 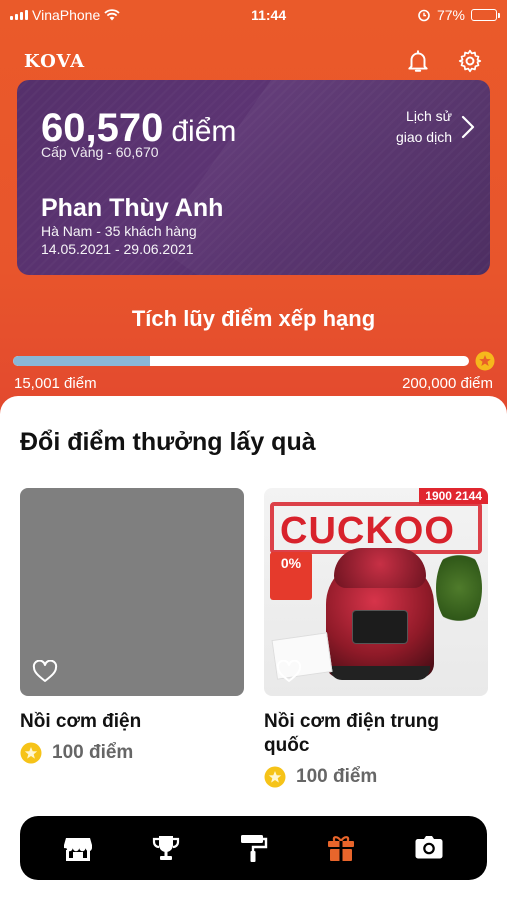 What do you see at coordinates (119, 231) in the screenshot?
I see `user-location: Hà Nam - 35 khách hàng` at bounding box center [119, 231].